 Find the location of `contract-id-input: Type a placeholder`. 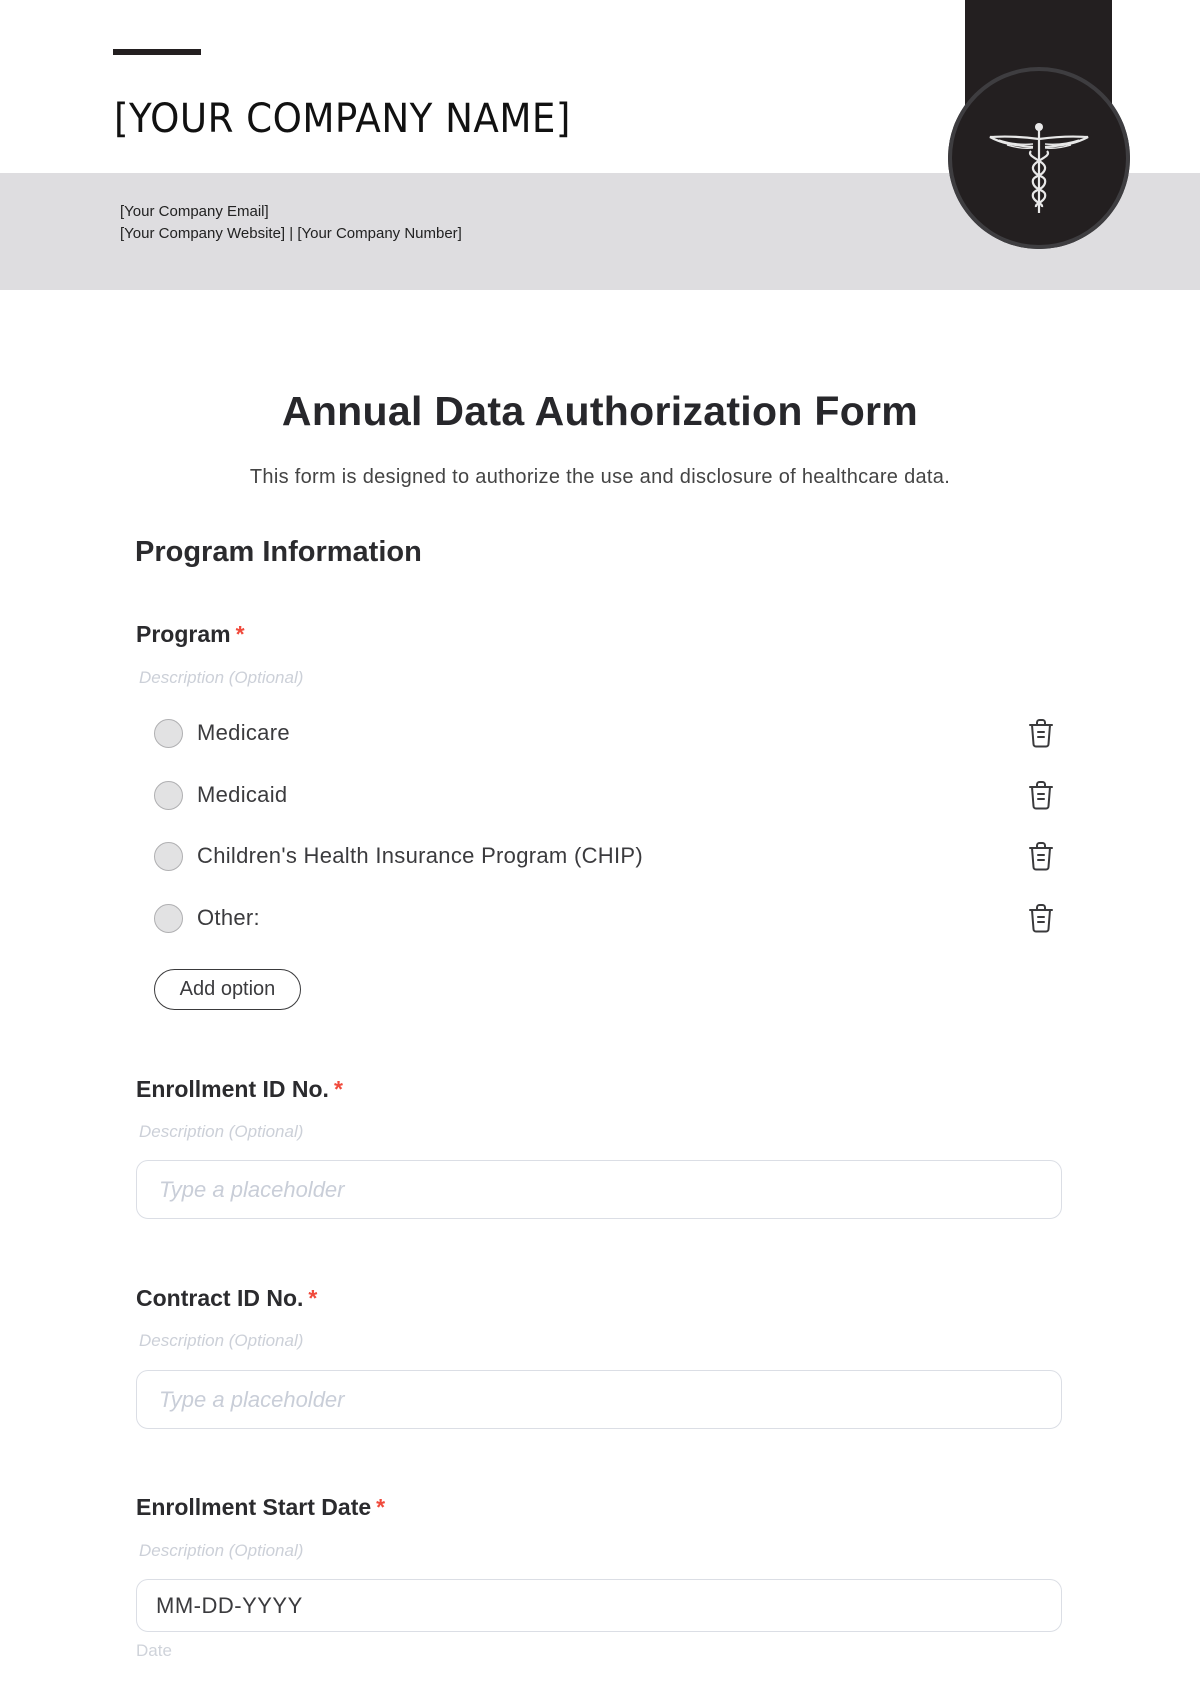

contract-id-input: Type a placeholder is located at coordinates (599, 1399).